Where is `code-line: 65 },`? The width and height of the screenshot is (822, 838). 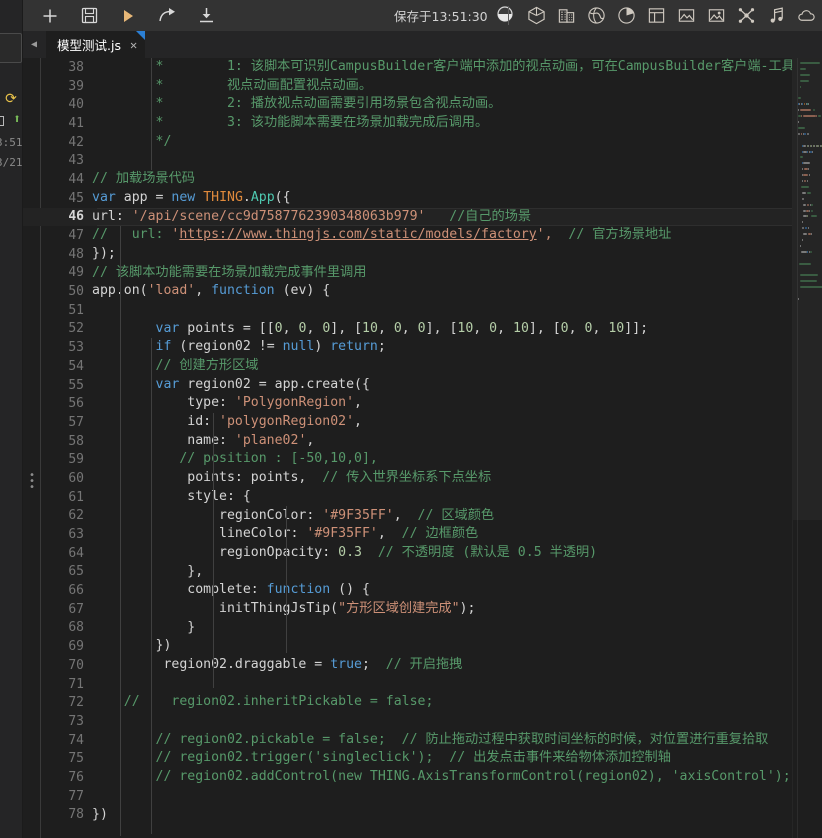 code-line: 65 }, is located at coordinates (412, 572).